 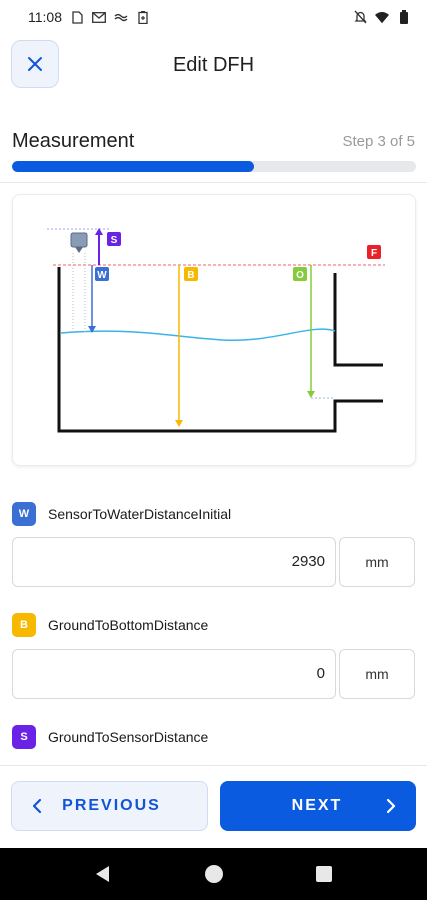 What do you see at coordinates (103, 874) in the screenshot?
I see `back-icon` at bounding box center [103, 874].